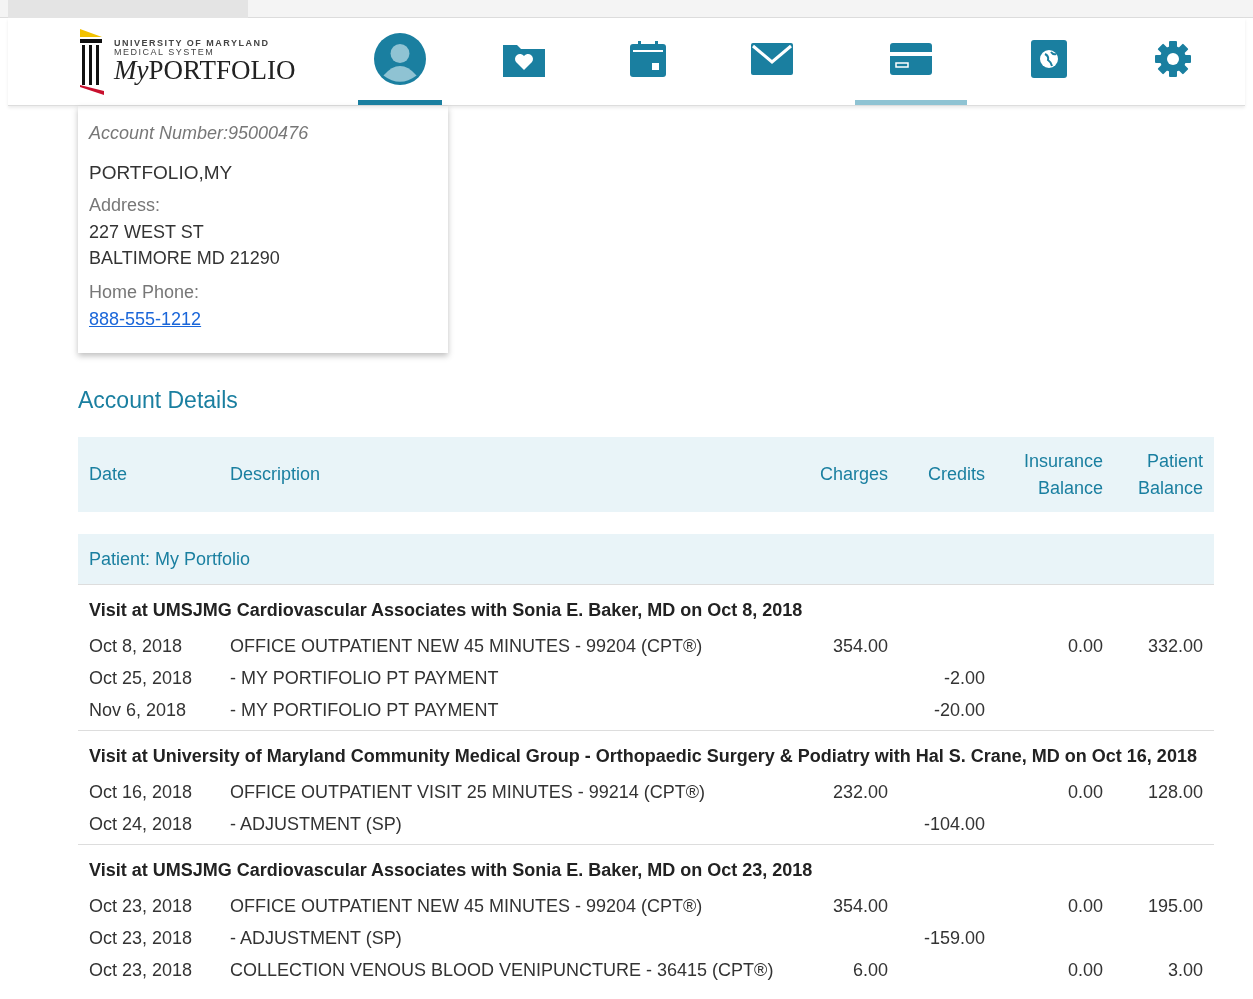 The width and height of the screenshot is (1253, 999). What do you see at coordinates (468, 792) in the screenshot?
I see `table-cell-text: OFFICE OUTPATIENT VISIT 25 MINUTES - 99214 (CPT®)` at bounding box center [468, 792].